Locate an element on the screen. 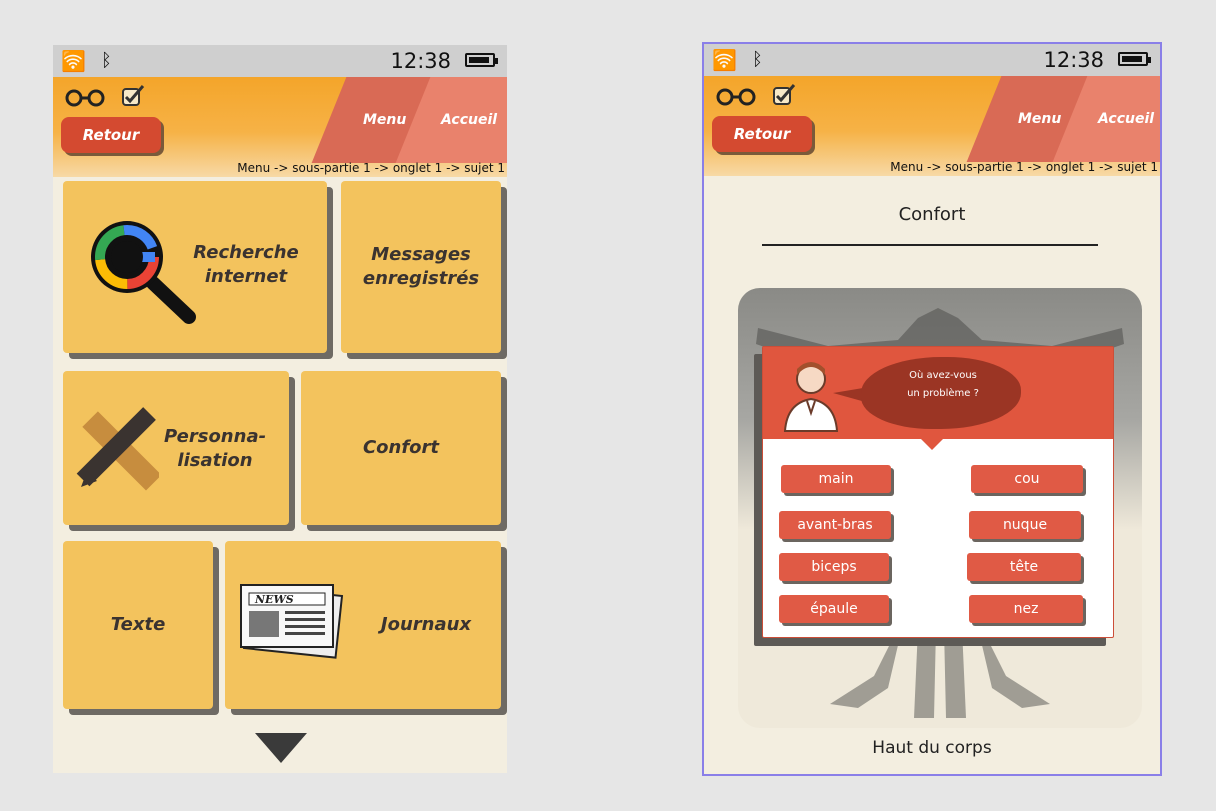 This screenshot has height=811, width=1216. tile-label: Confort is located at coordinates (401, 447).